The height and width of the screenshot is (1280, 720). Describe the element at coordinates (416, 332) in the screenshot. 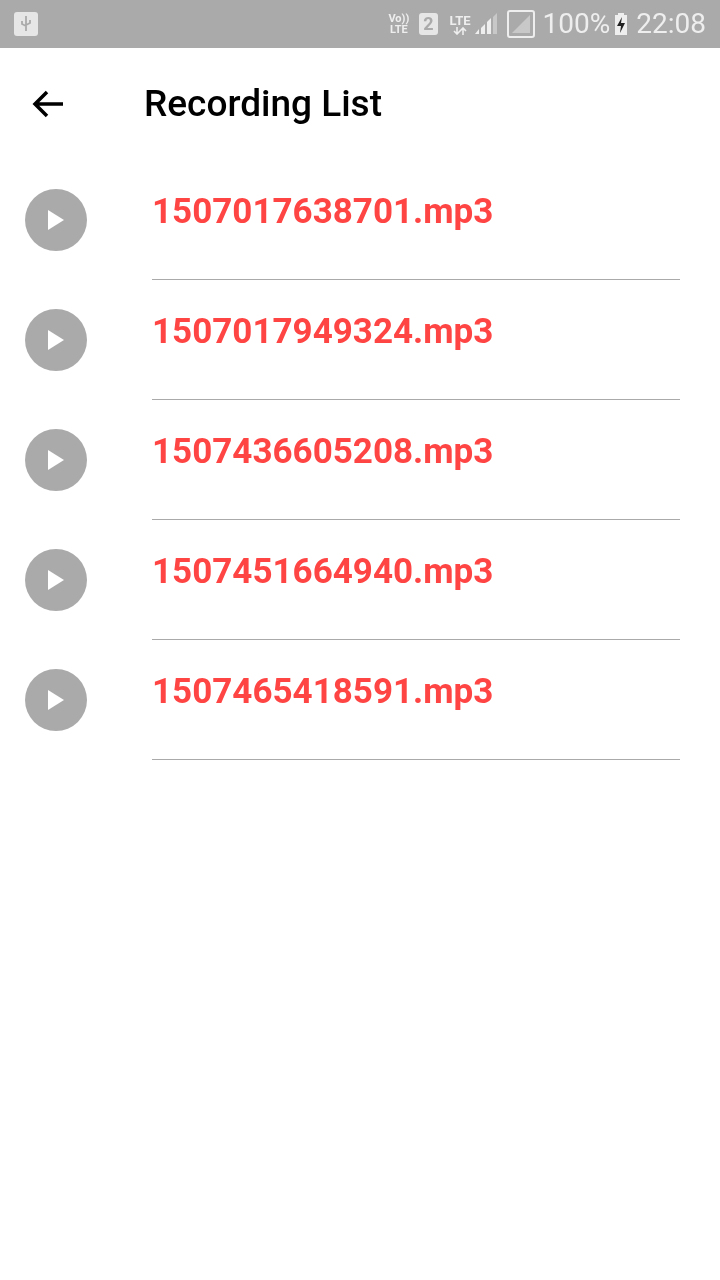

I see `recording-name: 1507017949324.mp3` at that location.